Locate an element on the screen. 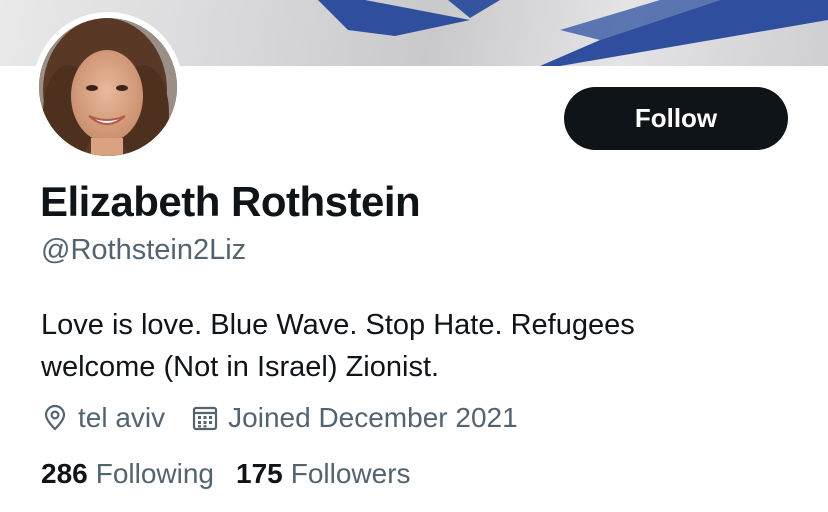 This screenshot has height=512, width=828. profile-meta: tel aviv Joined December 2021 is located at coordinates (279, 418).